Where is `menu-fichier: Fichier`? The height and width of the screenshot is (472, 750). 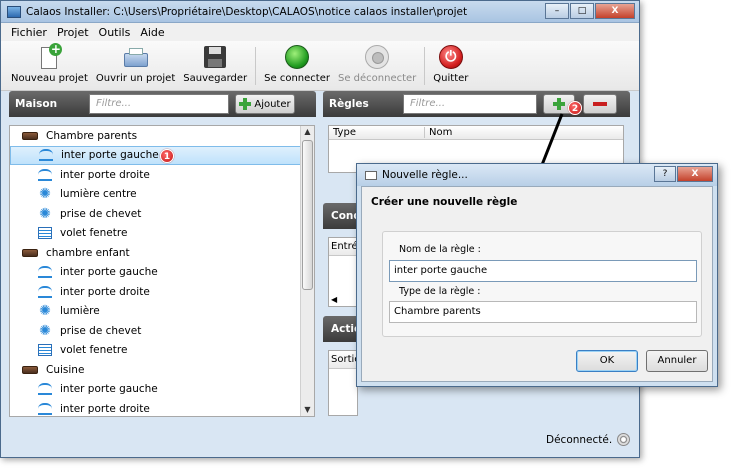 menu-fichier: Fichier is located at coordinates (29, 32).